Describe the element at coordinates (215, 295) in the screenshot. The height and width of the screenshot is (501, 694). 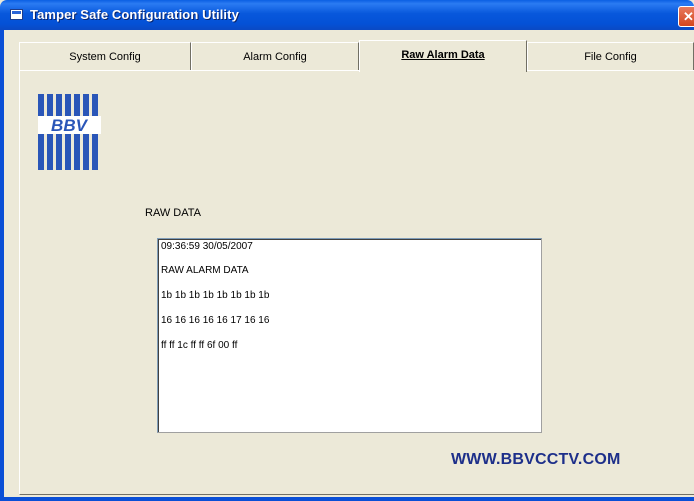
I see `list-item: 1b 1b 1b 1b 1b 1b 1b 1b` at that location.